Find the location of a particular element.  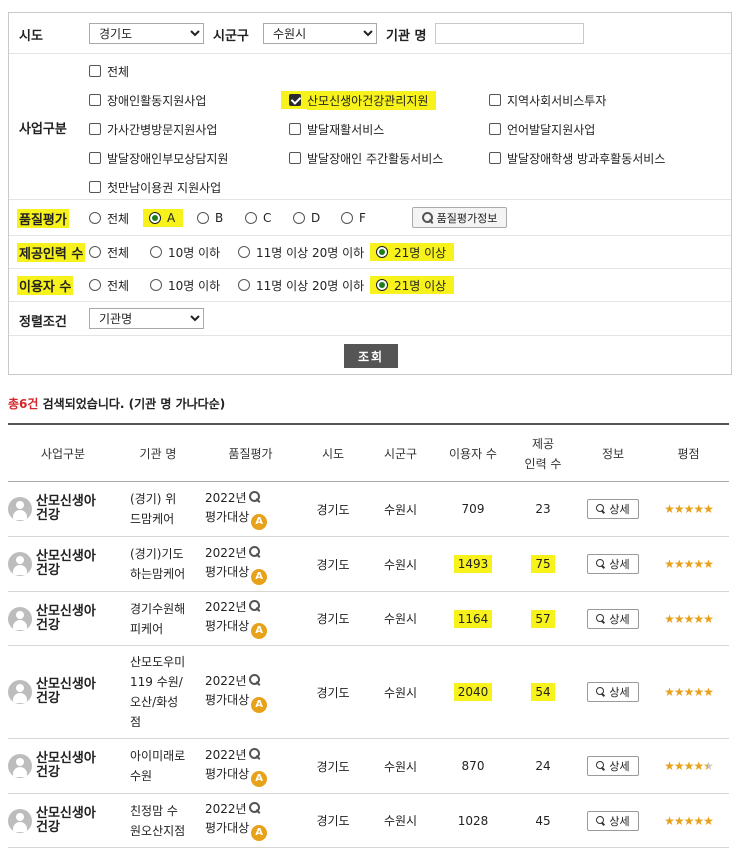

business-checkbox-7: 발달장애인부모상담지원 is located at coordinates (158, 158).